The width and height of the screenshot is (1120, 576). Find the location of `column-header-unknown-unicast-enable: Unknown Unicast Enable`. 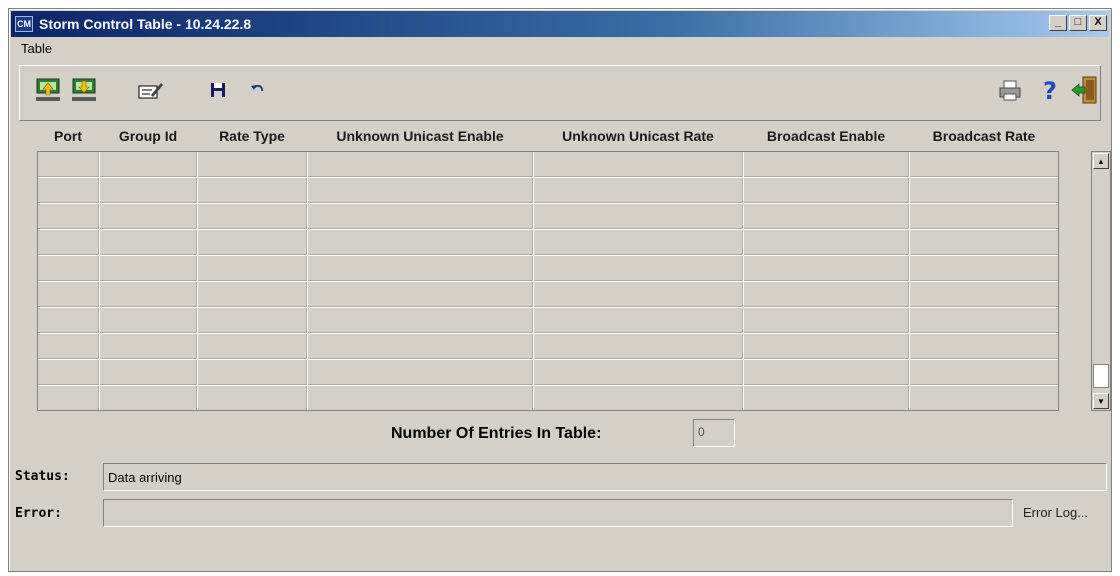

column-header-unknown-unicast-enable: Unknown Unicast Enable is located at coordinates (420, 136).